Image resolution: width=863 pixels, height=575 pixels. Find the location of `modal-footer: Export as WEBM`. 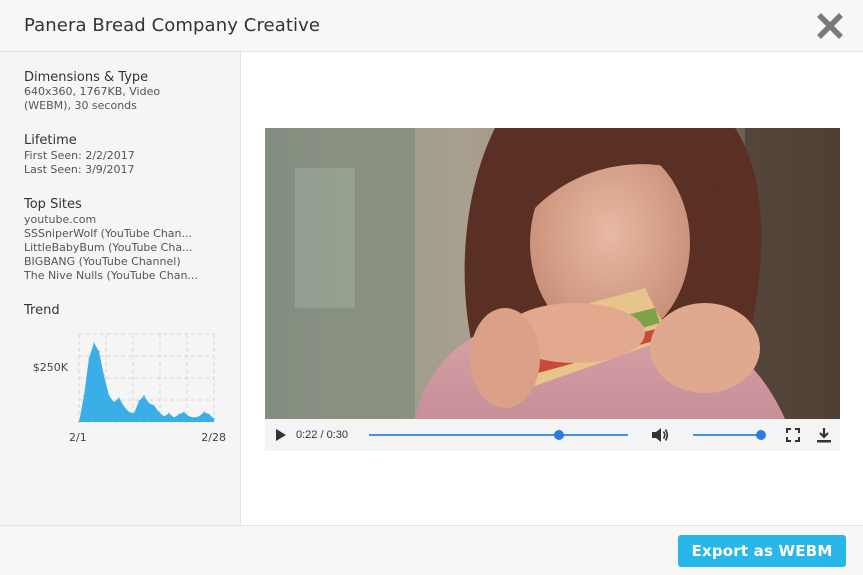

modal-footer: Export as WEBM is located at coordinates (431, 550).